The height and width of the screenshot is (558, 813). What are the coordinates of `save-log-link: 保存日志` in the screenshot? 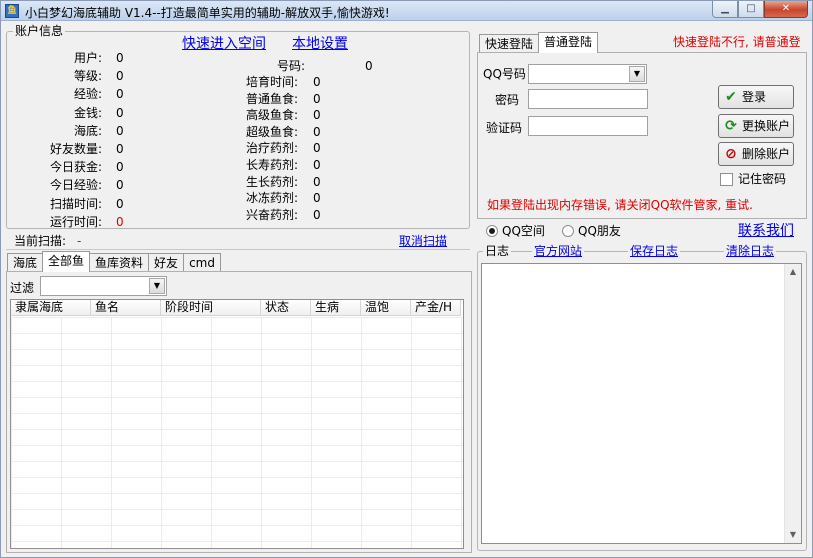 It's located at (654, 251).